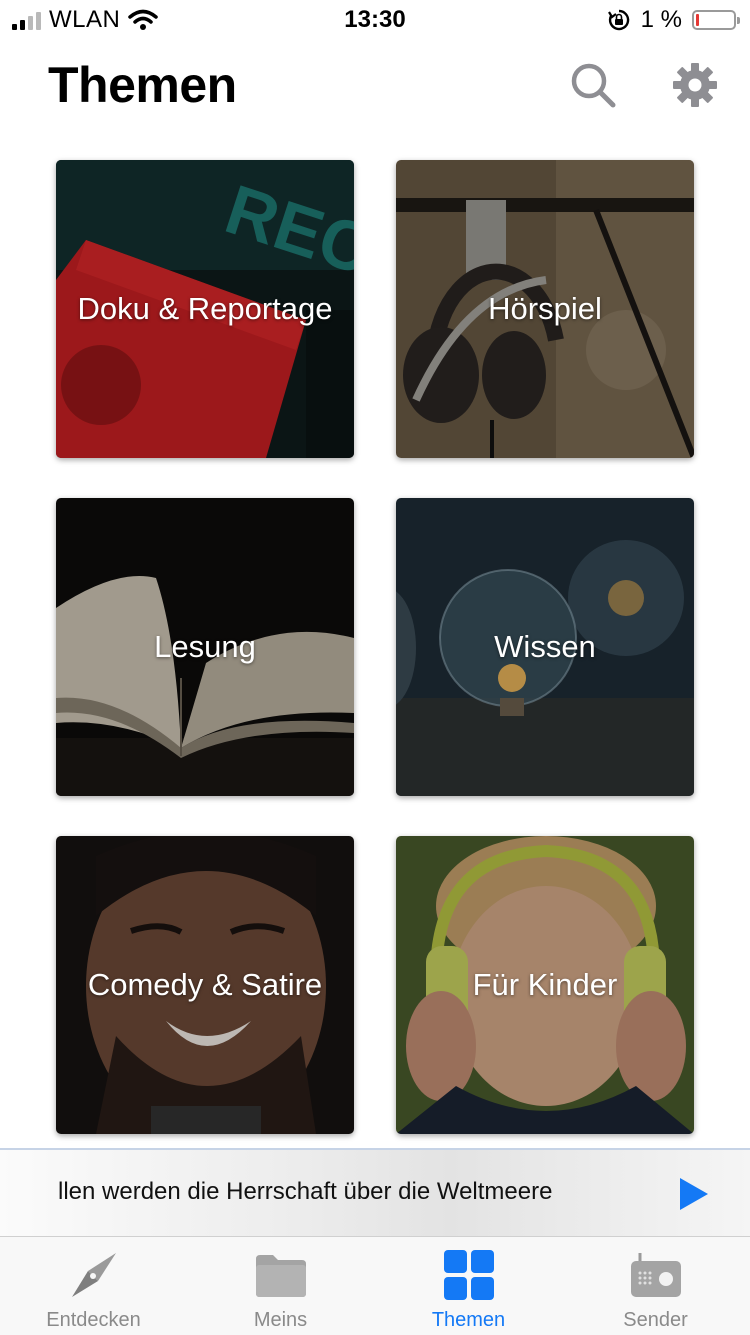 The width and height of the screenshot is (750, 1335). What do you see at coordinates (716, 20) in the screenshot?
I see `battery-icon` at bounding box center [716, 20].